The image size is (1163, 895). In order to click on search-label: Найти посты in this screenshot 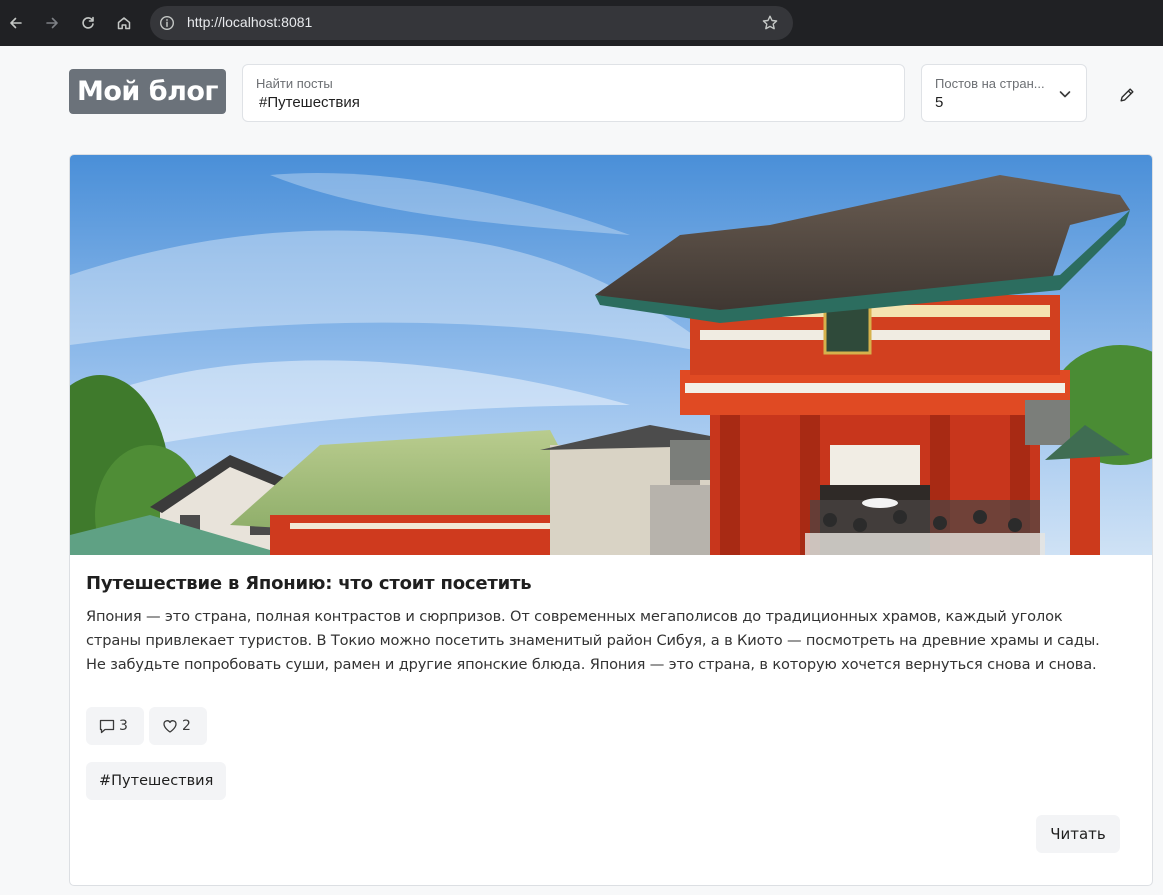, I will do `click(294, 83)`.